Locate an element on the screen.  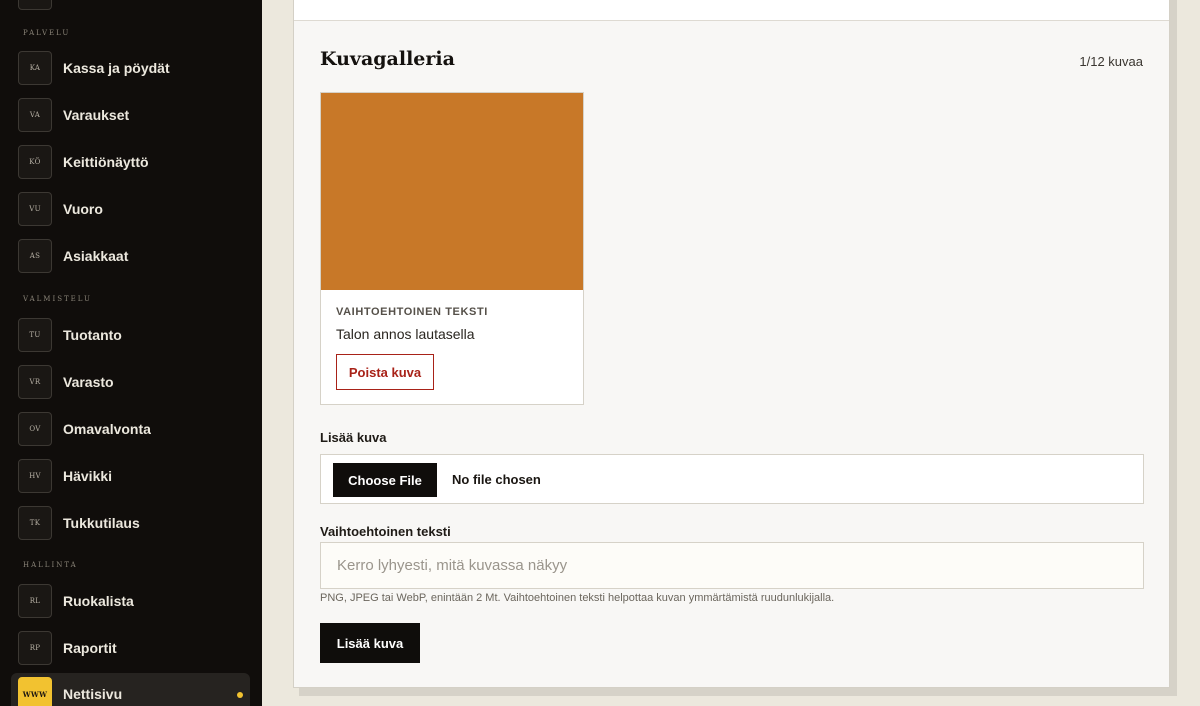
sidebar-item-havikki: HV Hävikki is located at coordinates (130, 476).